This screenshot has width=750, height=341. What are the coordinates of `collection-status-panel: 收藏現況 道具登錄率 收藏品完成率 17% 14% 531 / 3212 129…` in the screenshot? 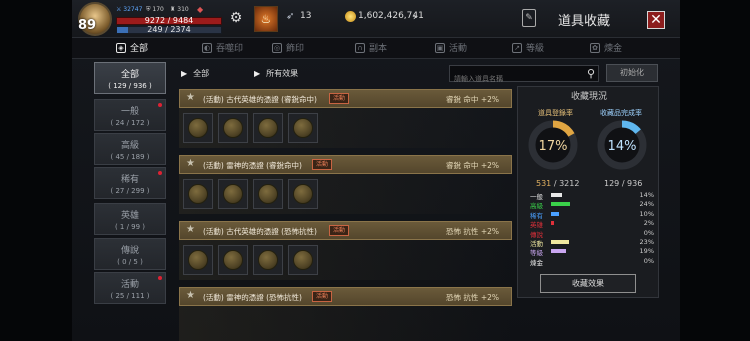 It's located at (588, 192).